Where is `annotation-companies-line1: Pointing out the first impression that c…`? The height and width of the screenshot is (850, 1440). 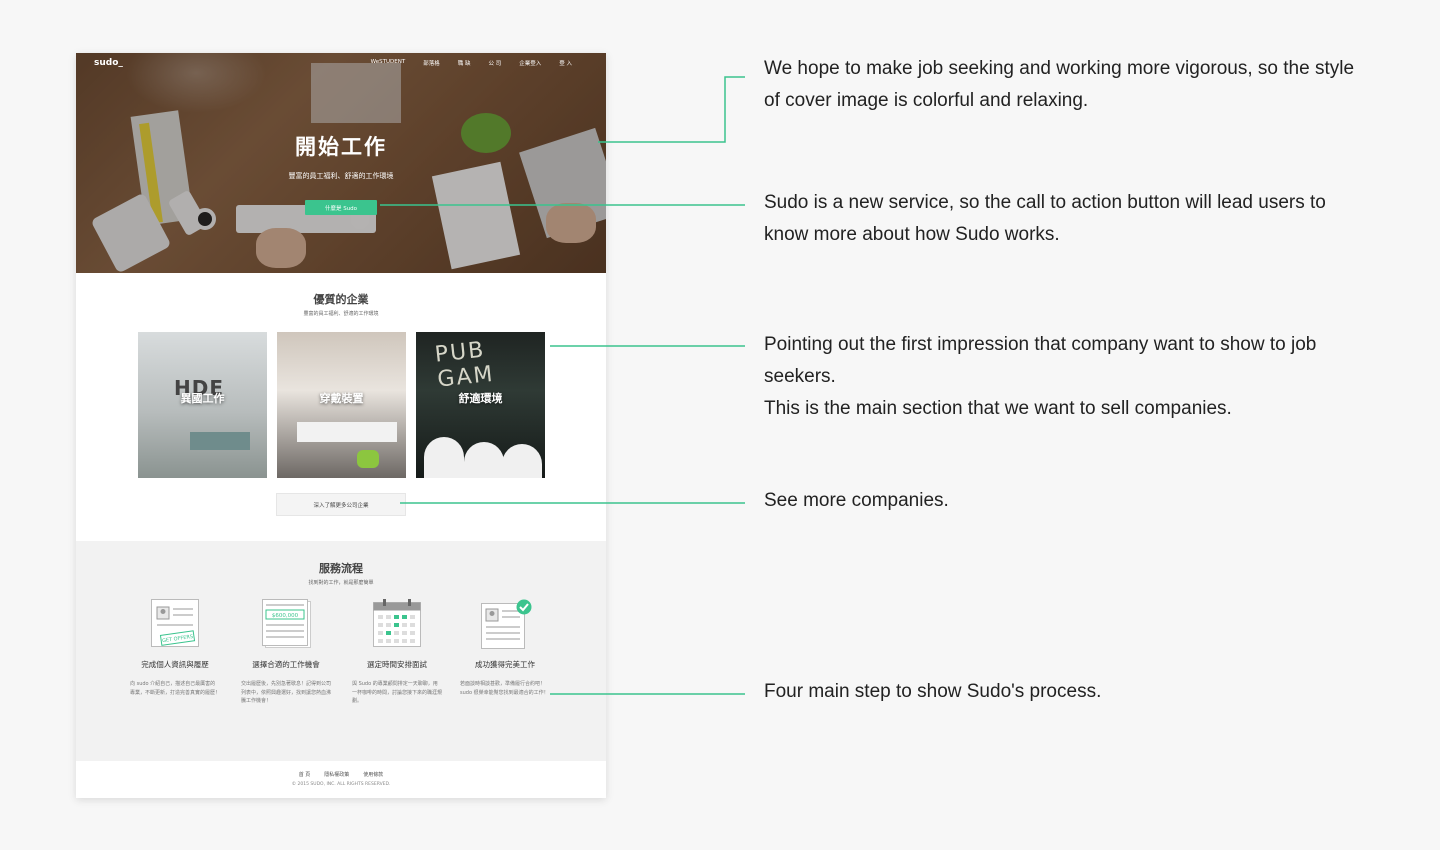 annotation-companies-line1: Pointing out the first impression that c… is located at coordinates (1040, 360).